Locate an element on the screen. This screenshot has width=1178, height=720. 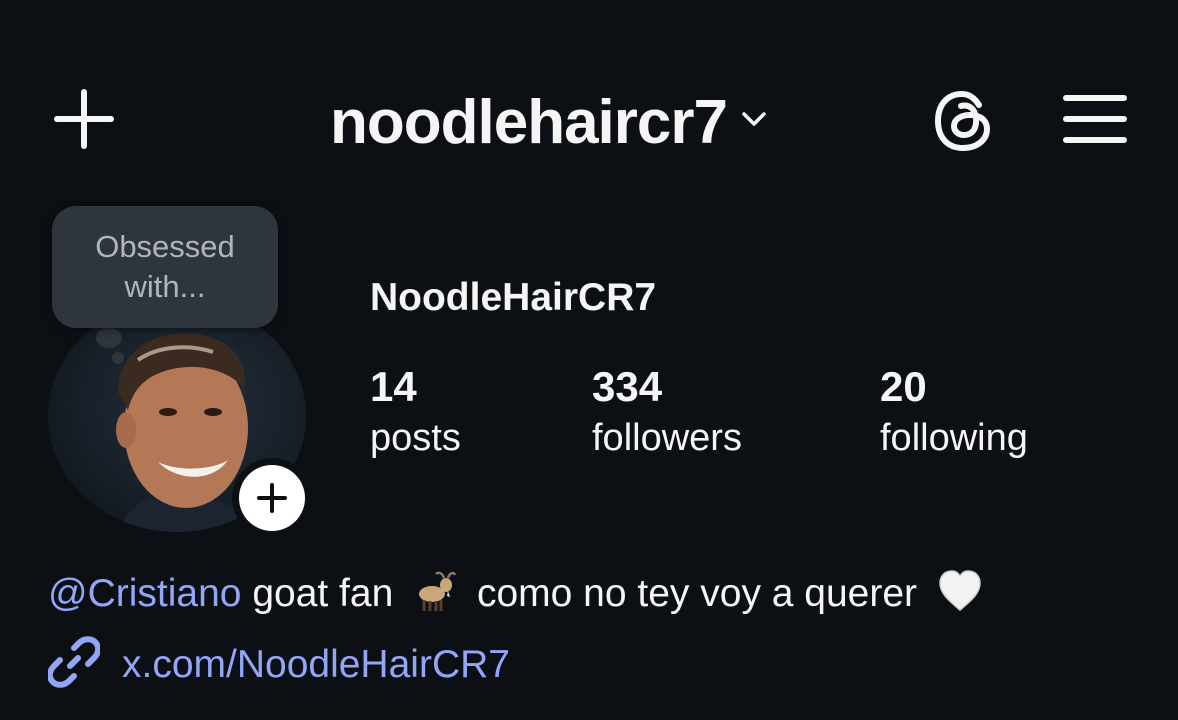
followers-count: 334 is located at coordinates (627, 386).